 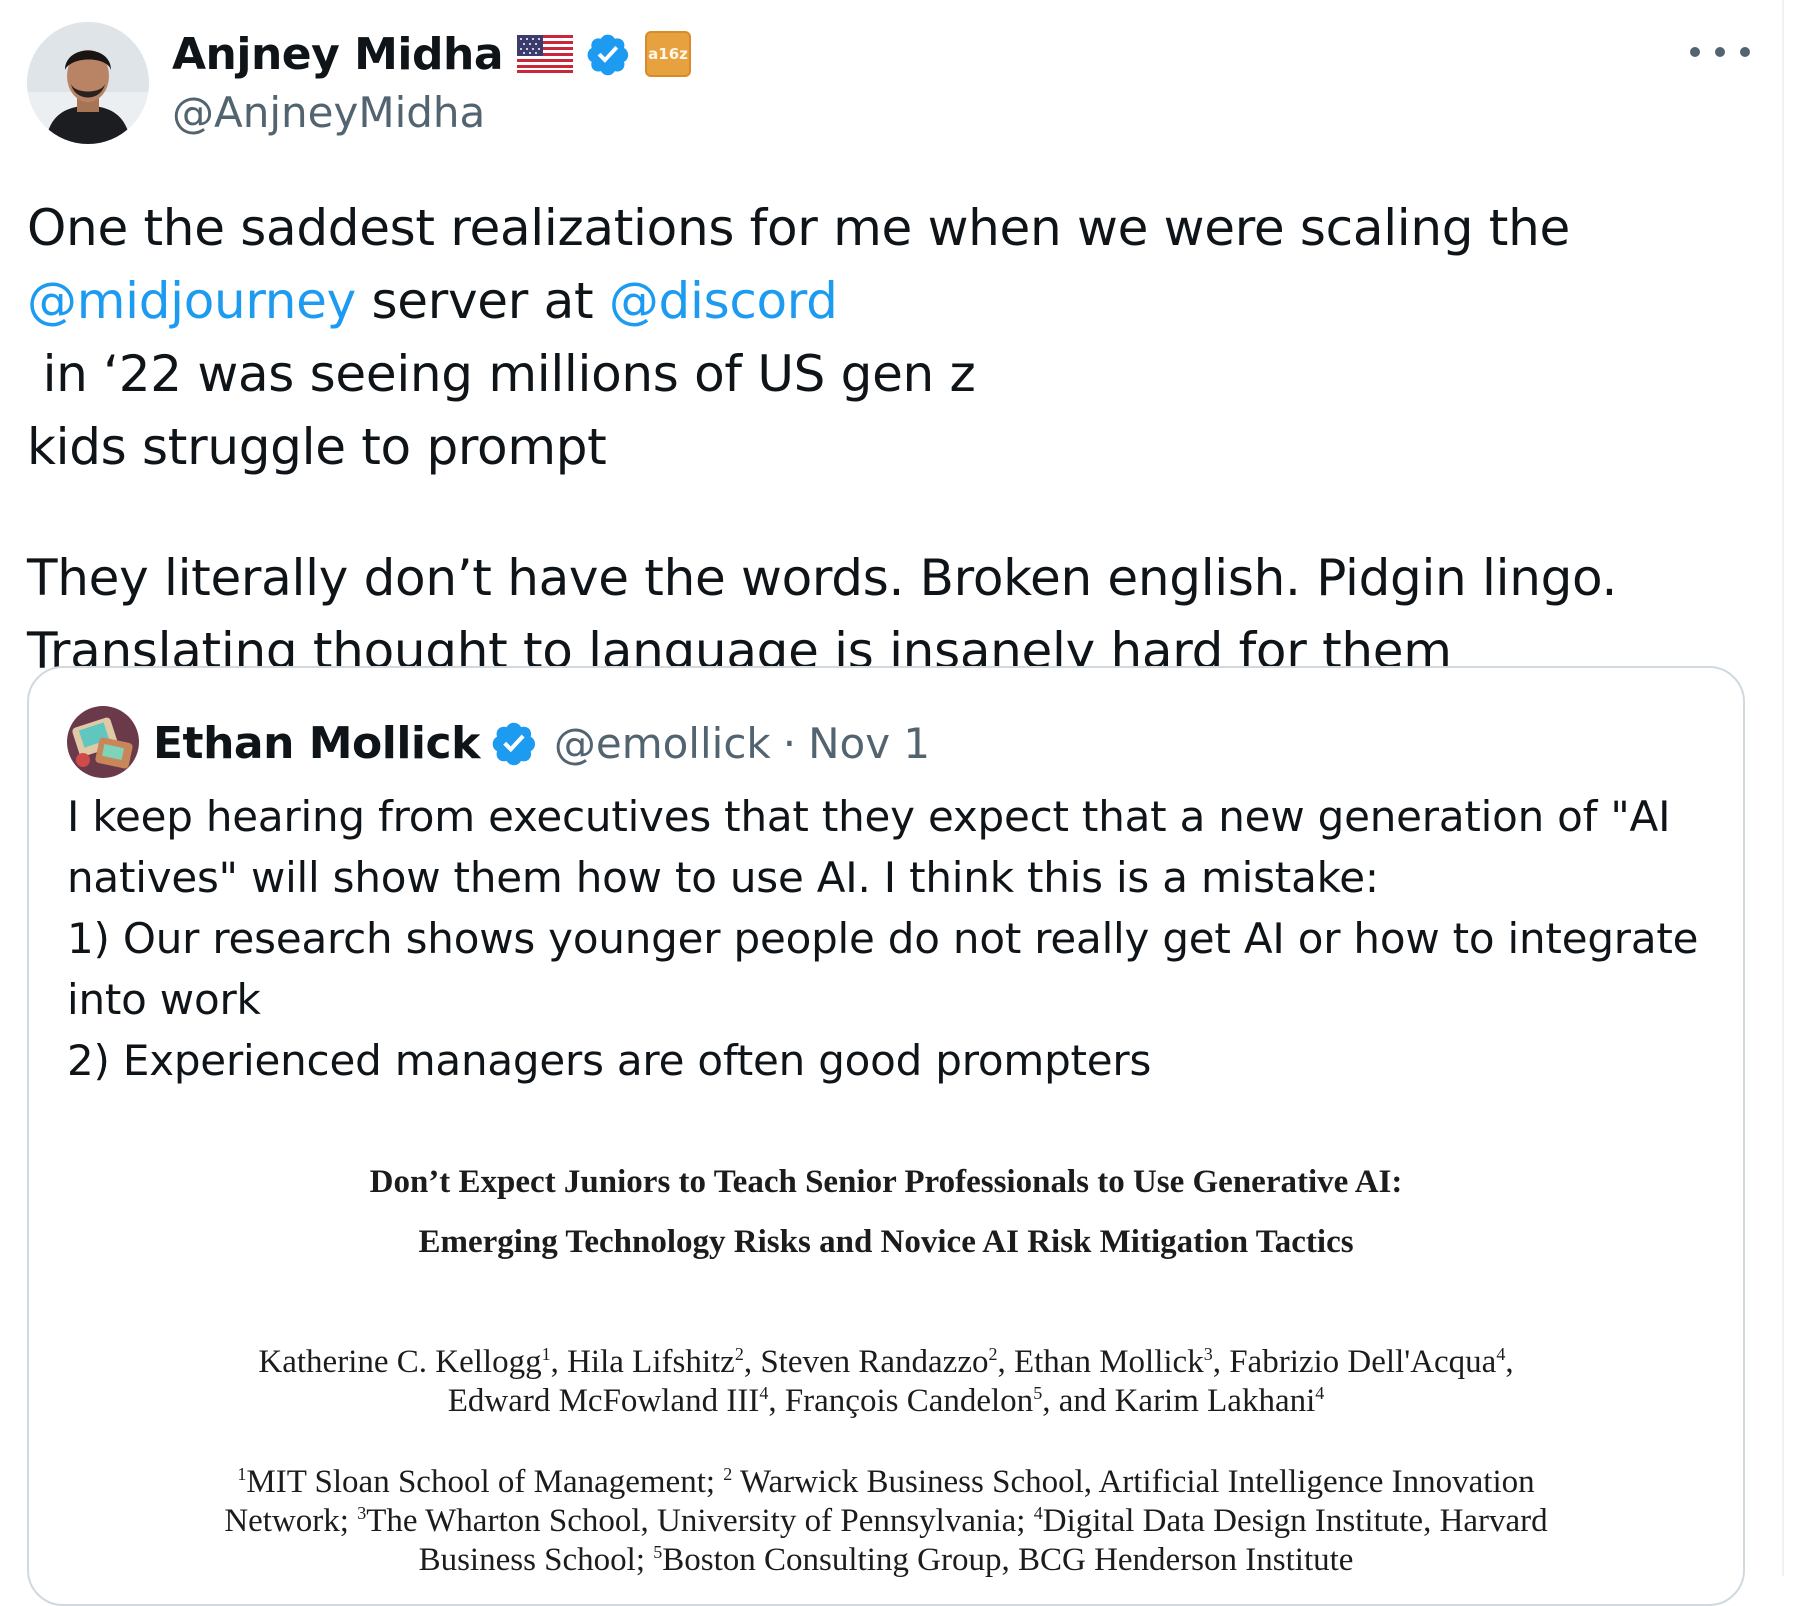 What do you see at coordinates (400, 1362) in the screenshot?
I see `author-text: Katherine C. Kellogg` at bounding box center [400, 1362].